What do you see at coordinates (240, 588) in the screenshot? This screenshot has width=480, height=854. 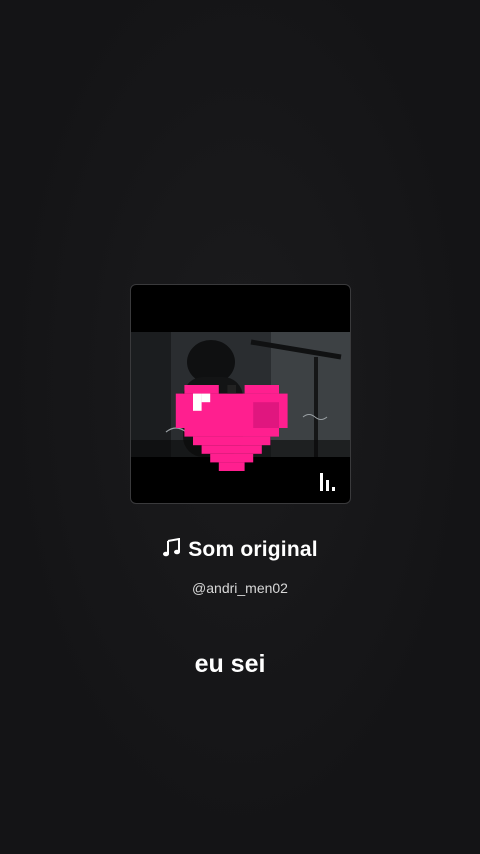 I see `sound-author: @andri_men02` at bounding box center [240, 588].